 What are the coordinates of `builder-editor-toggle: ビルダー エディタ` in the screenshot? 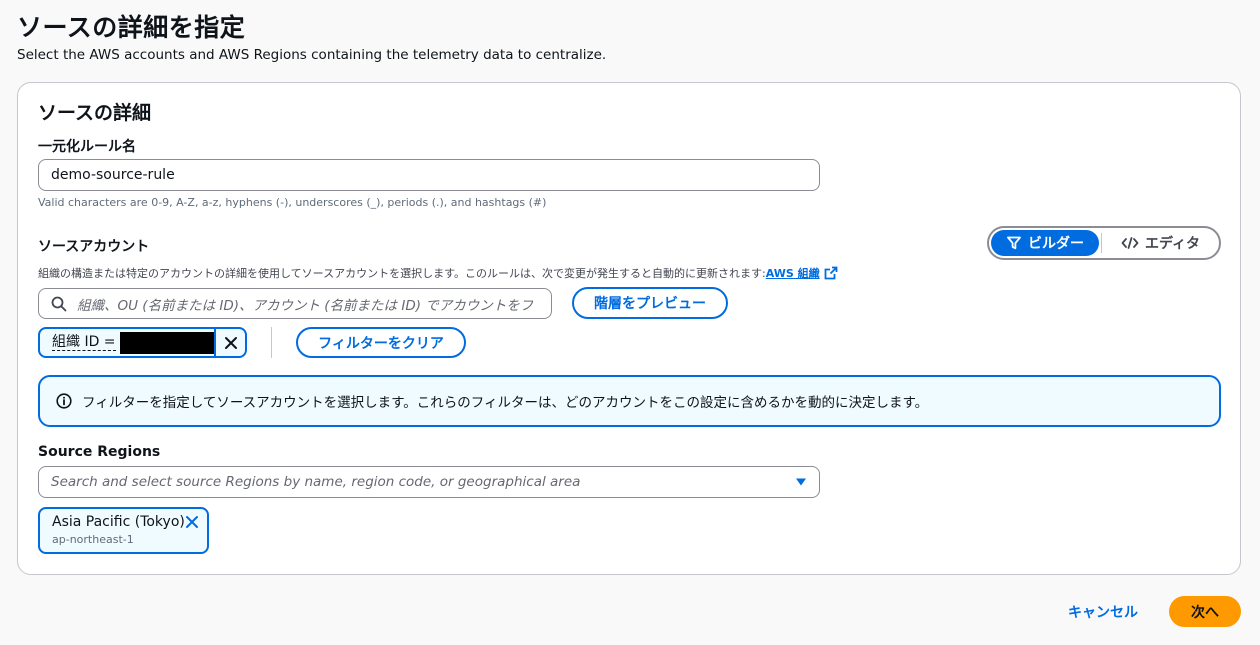 It's located at (1104, 243).